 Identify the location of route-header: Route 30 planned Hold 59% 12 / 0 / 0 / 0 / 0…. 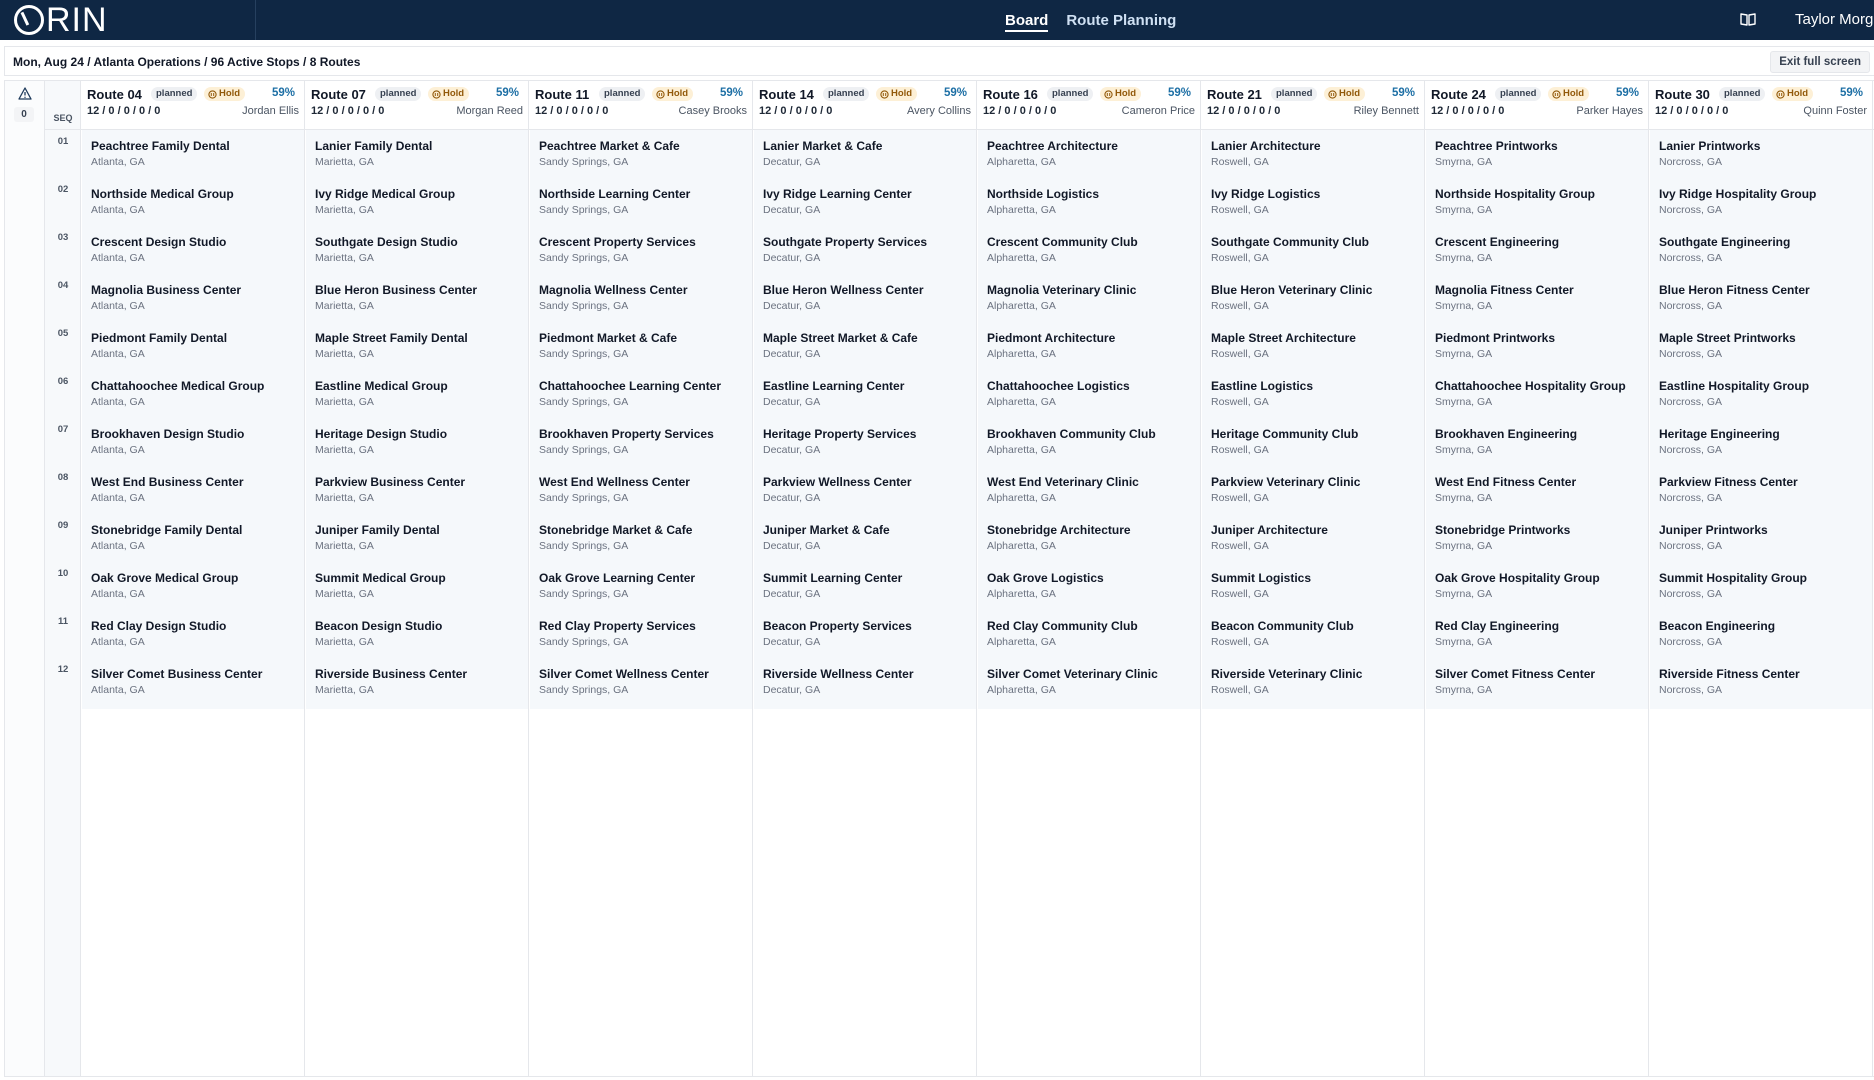
(1761, 105).